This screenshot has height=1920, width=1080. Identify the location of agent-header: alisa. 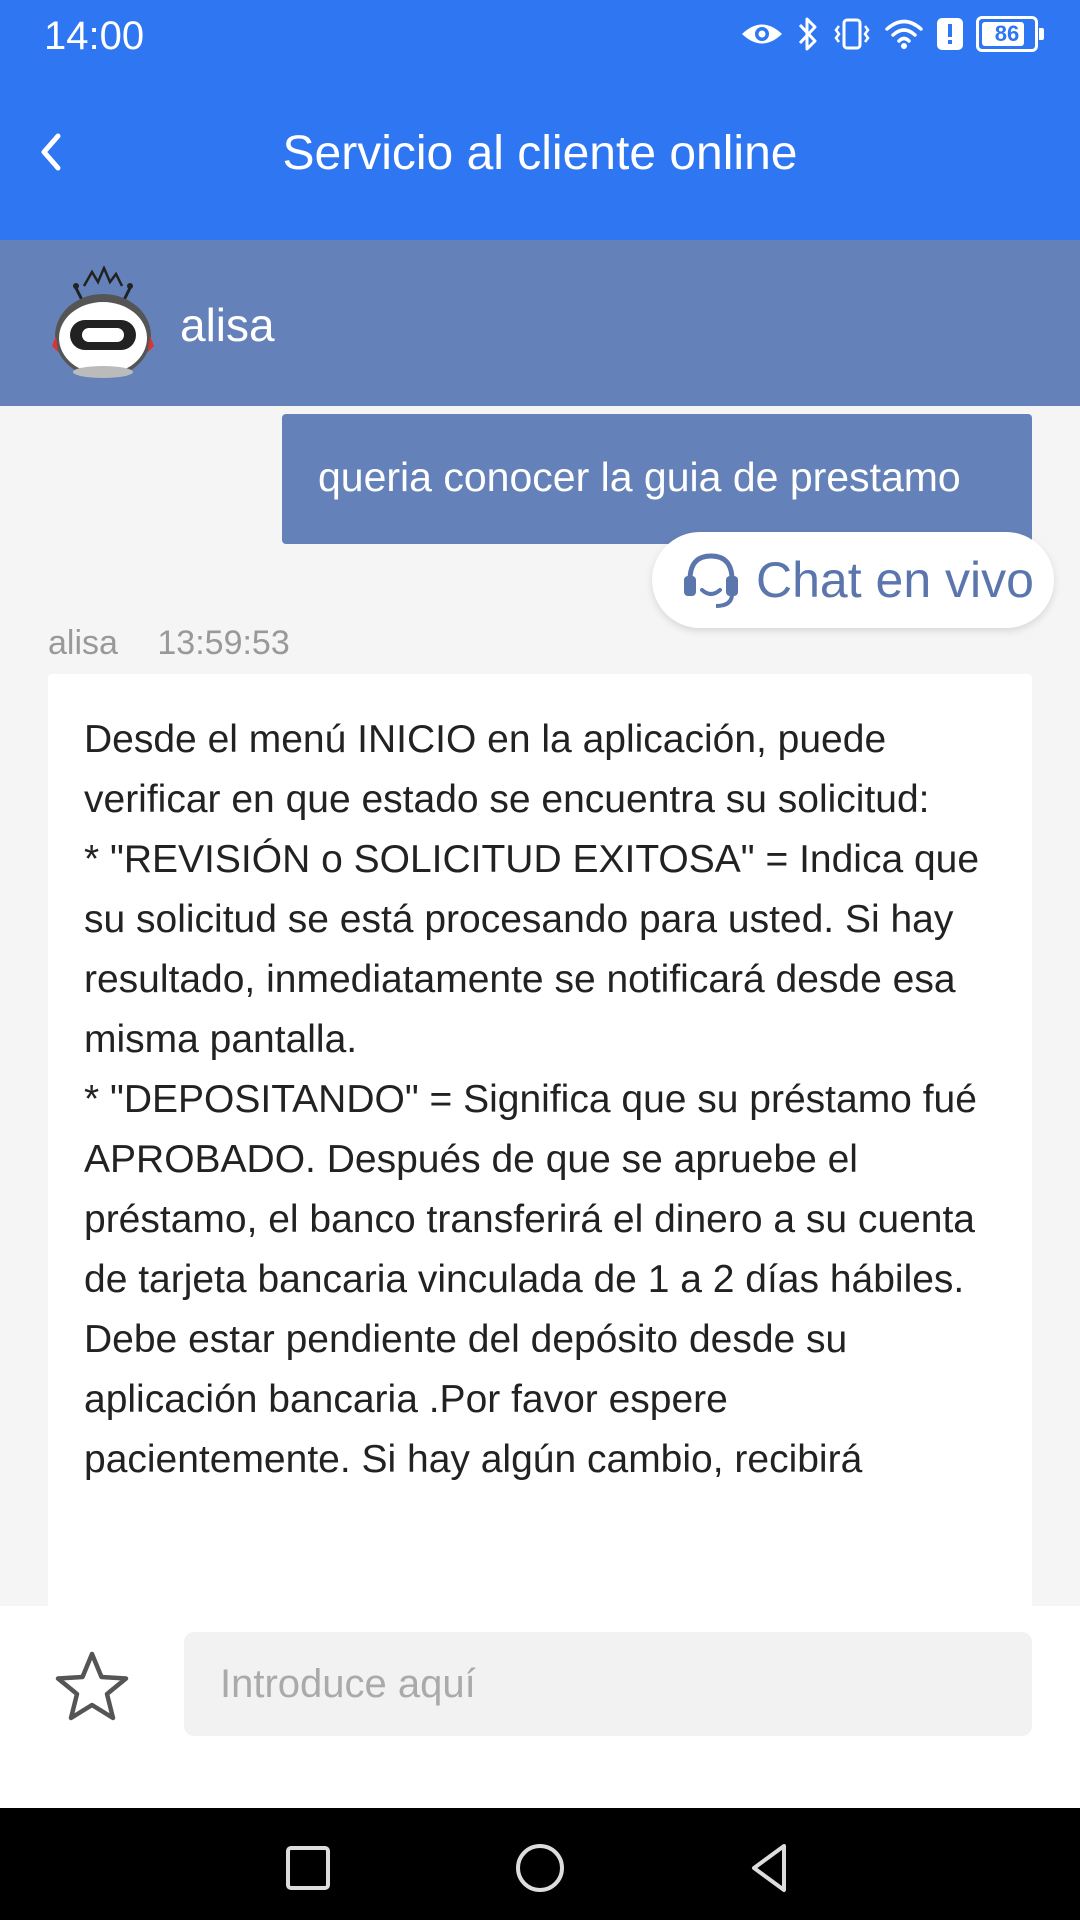
(540, 323).